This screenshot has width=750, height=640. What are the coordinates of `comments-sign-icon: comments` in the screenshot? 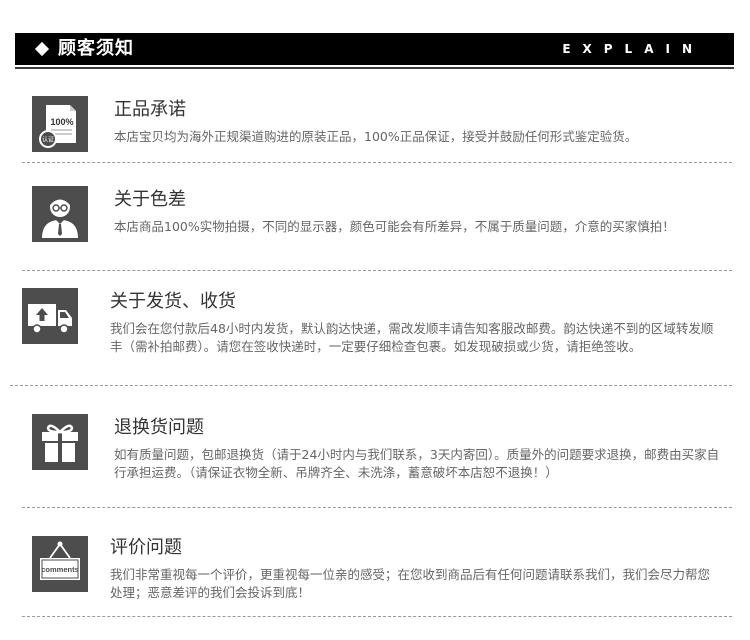 It's located at (60, 564).